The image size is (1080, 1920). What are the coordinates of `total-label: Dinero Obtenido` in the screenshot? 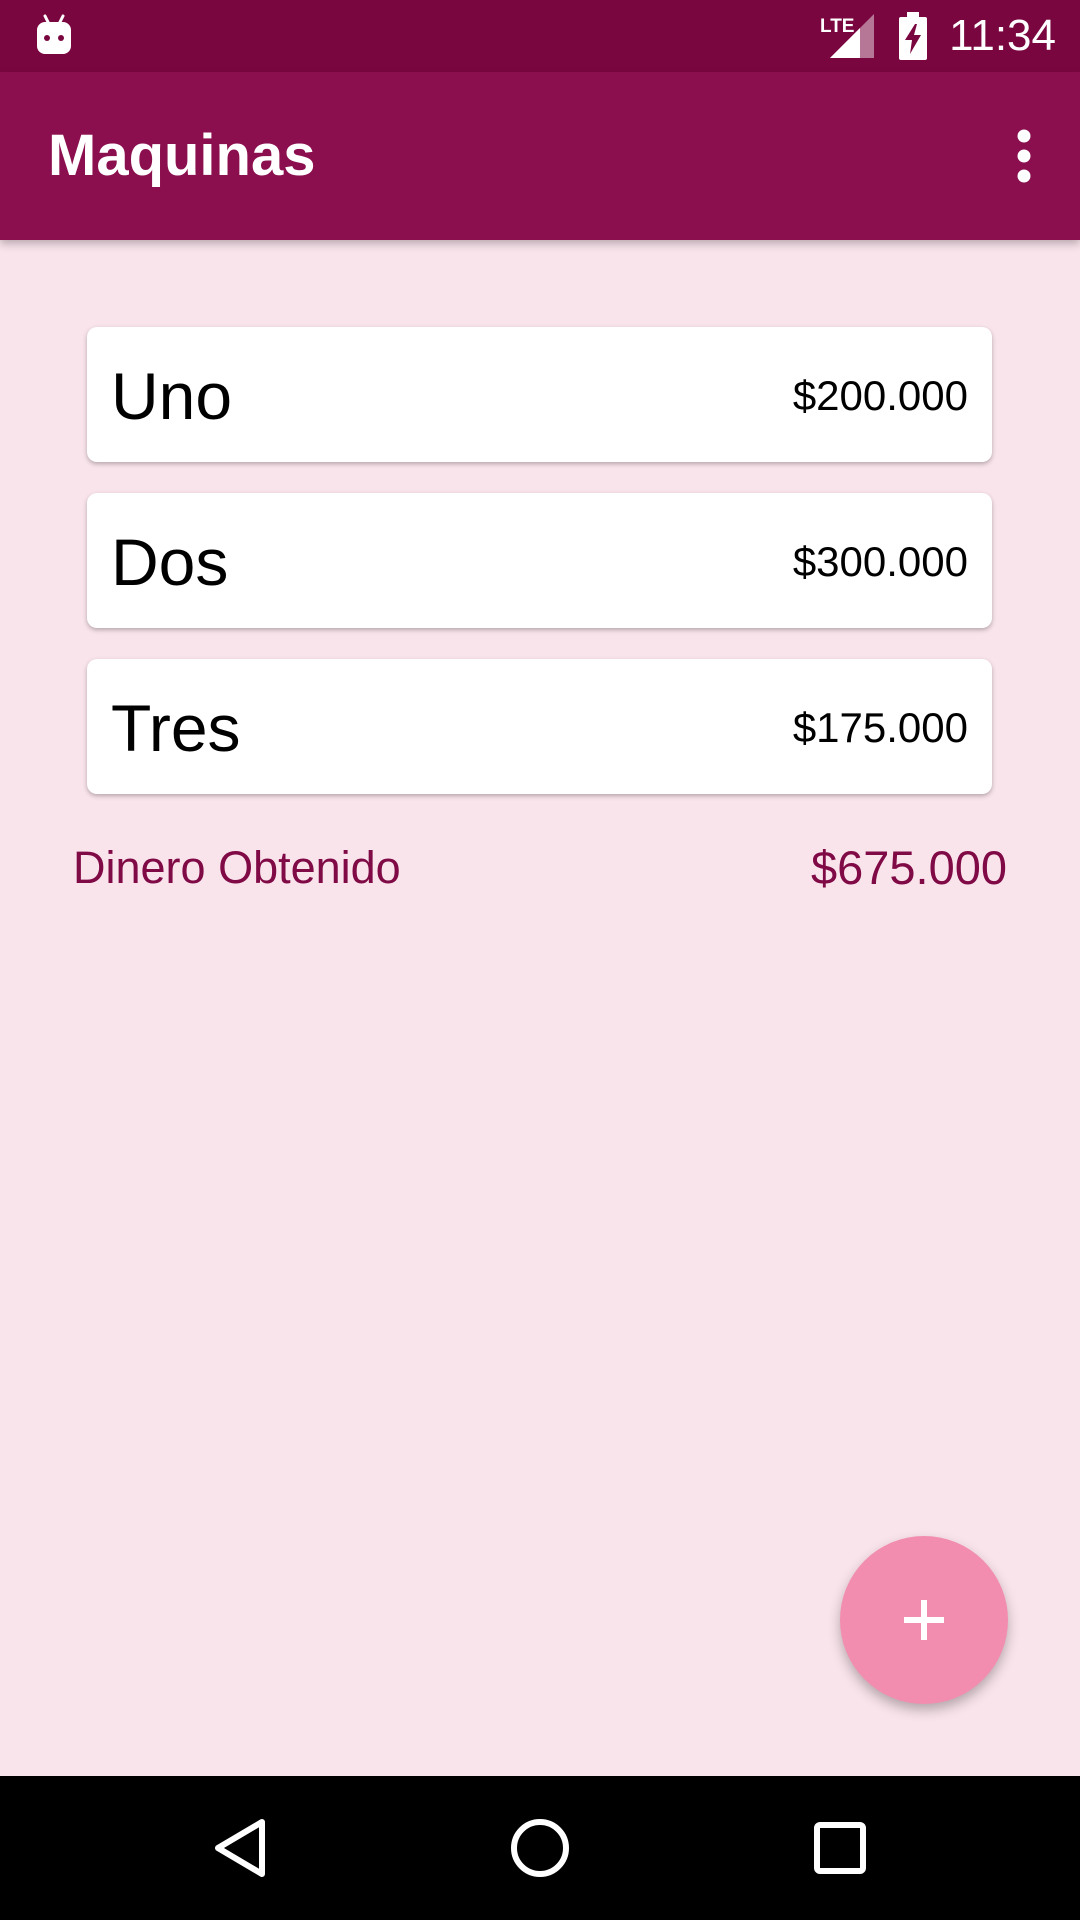 It's located at (237, 867).